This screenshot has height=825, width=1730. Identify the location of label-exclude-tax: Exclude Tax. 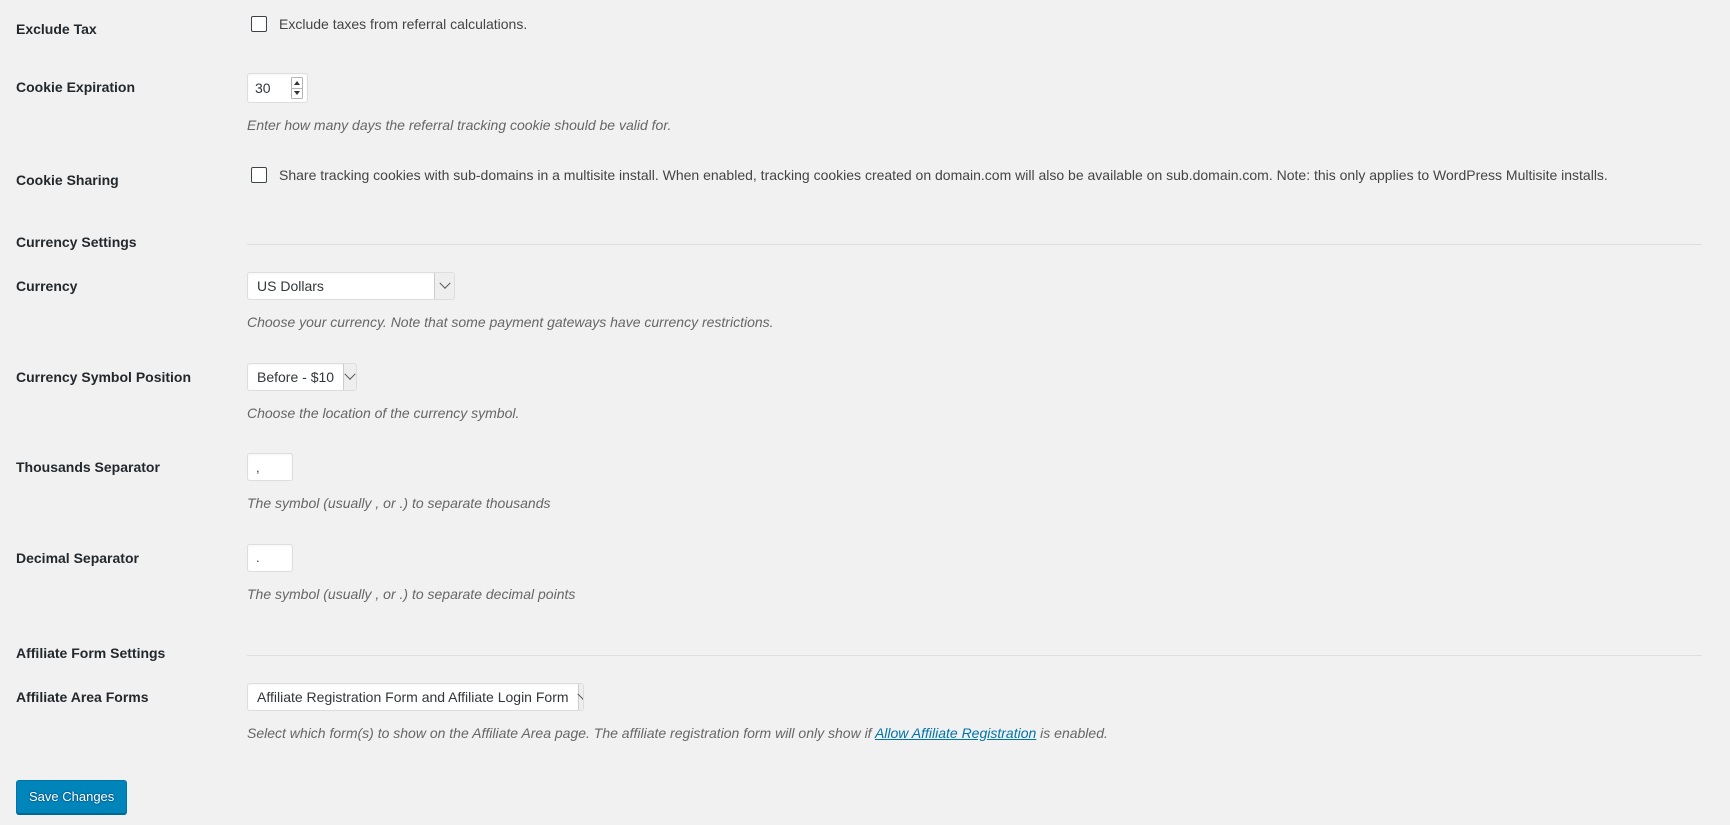
(56, 29).